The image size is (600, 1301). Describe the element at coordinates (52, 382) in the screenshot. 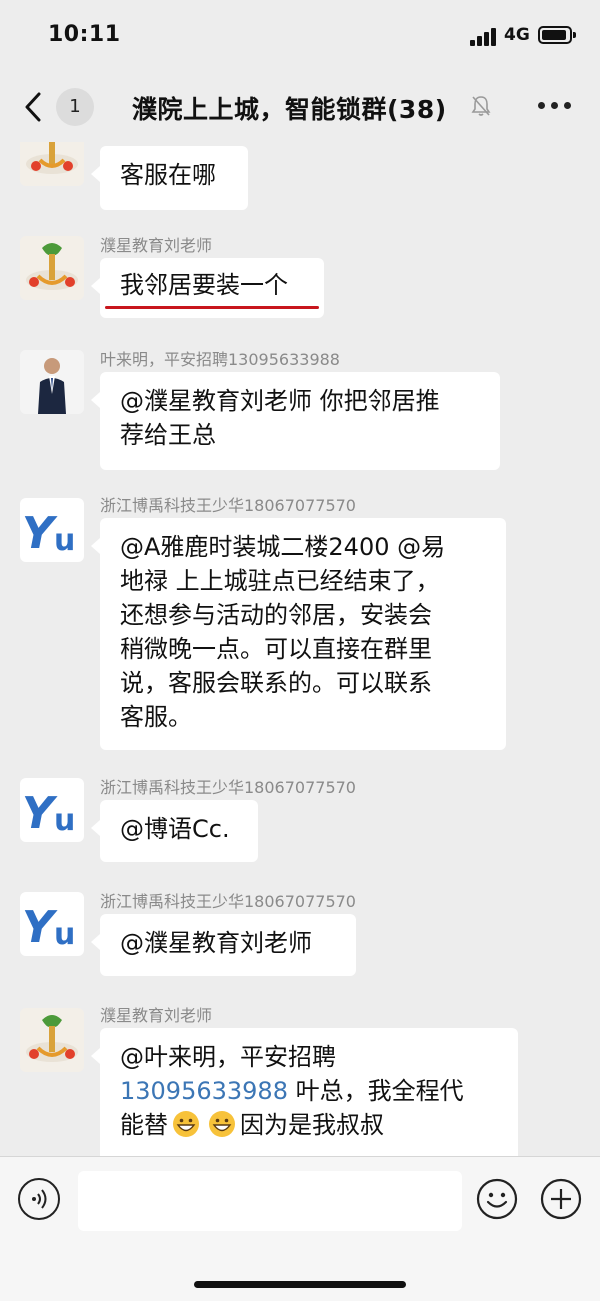

I see `person-suit-avatar` at that location.